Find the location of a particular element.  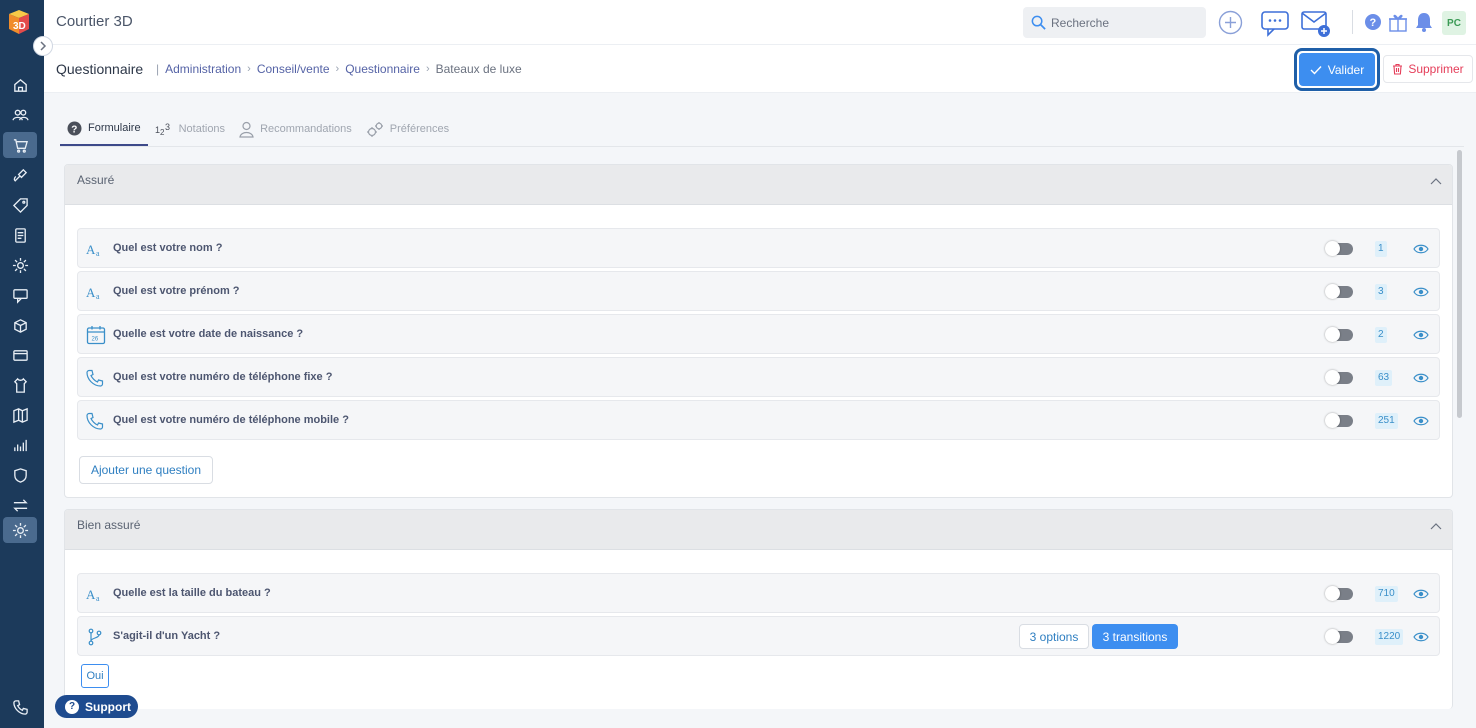

breadcrumb-link-conseil: Conseil/vente is located at coordinates (293, 69).